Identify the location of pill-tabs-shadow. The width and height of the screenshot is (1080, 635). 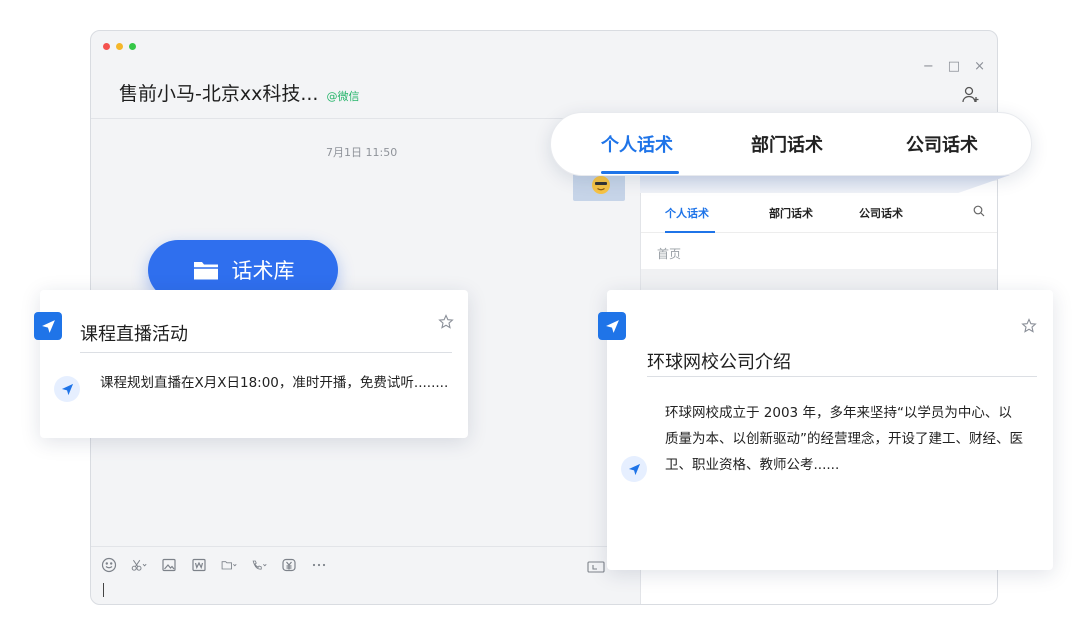
(825, 184).